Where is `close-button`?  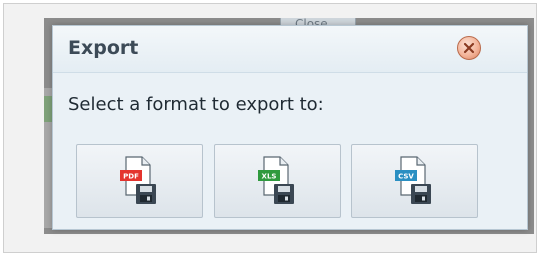 close-button is located at coordinates (469, 48).